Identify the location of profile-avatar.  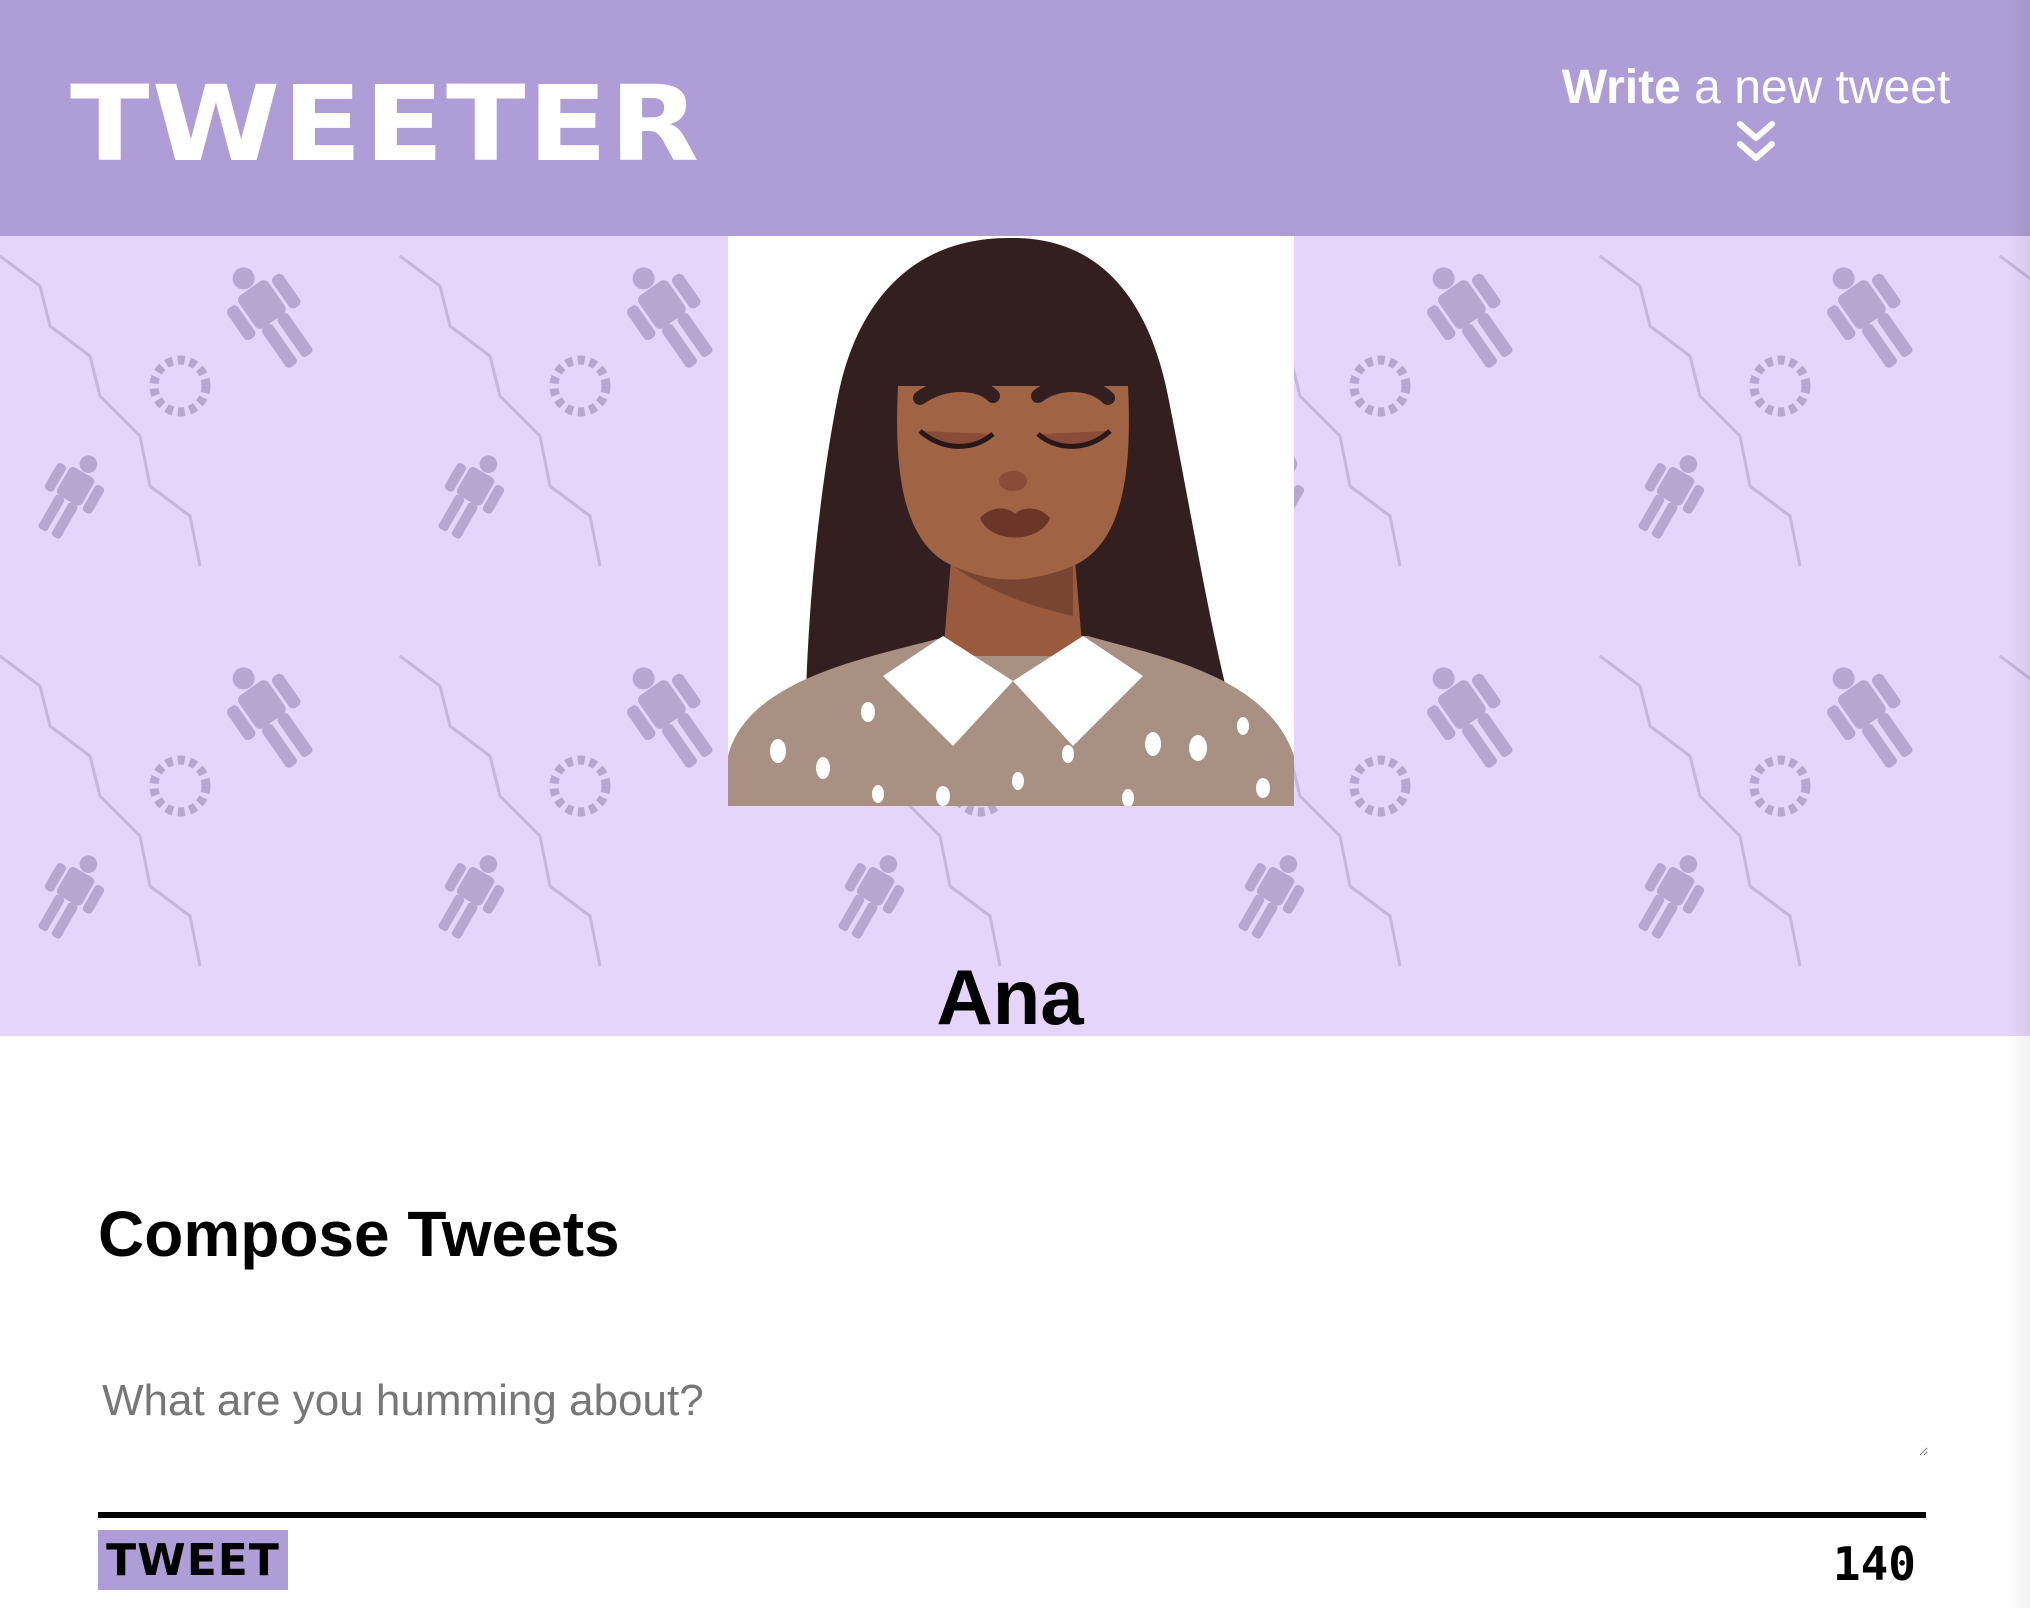
(1011, 521).